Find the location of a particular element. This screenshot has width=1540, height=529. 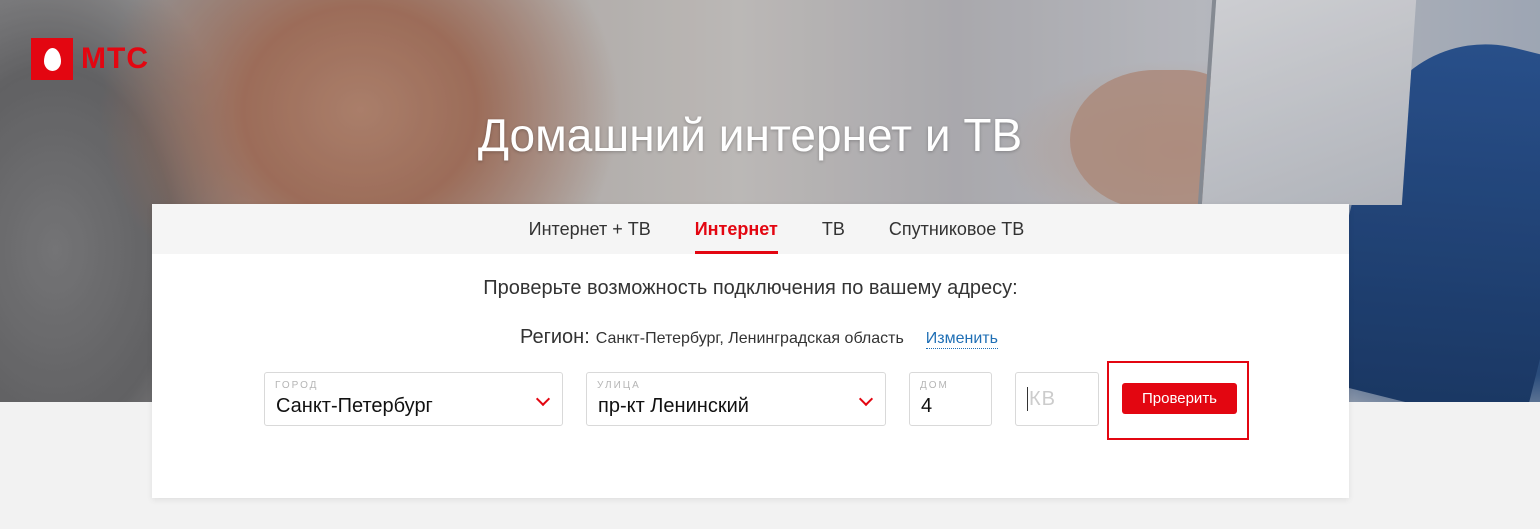

house-field: ДОМ 4 is located at coordinates (950, 399).